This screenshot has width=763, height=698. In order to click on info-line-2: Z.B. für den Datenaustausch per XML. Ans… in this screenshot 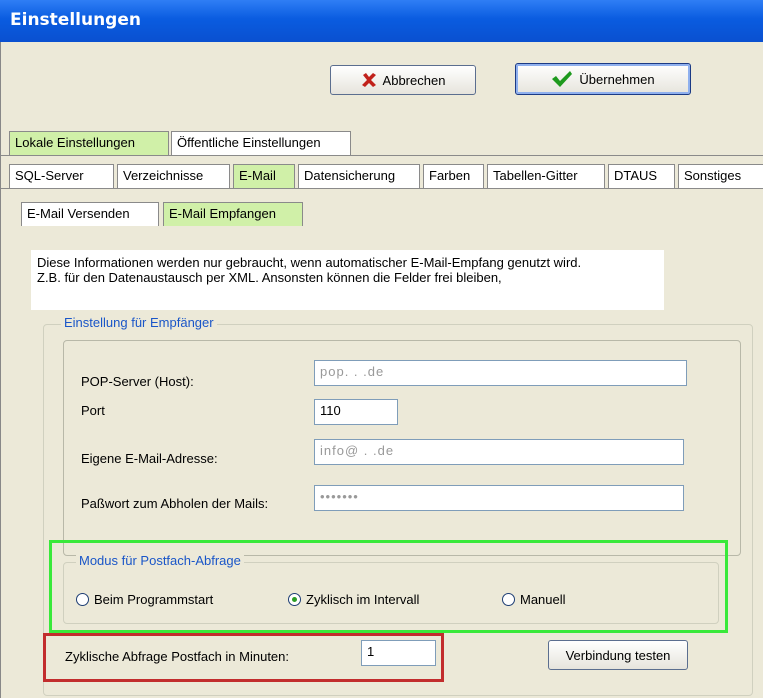, I will do `click(269, 277)`.